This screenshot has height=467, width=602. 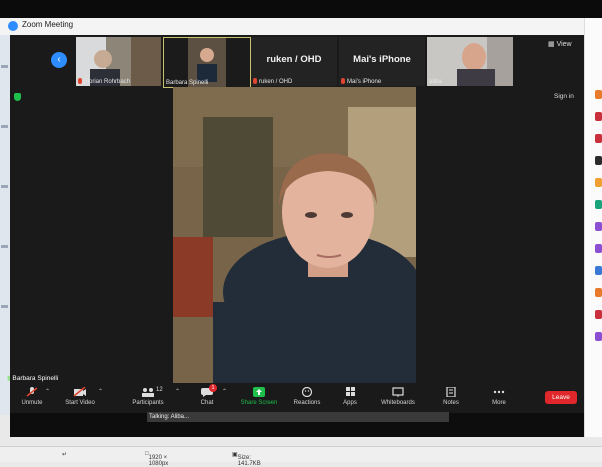 I want to click on whiteboards-button: Whiteboards, so click(x=398, y=398).